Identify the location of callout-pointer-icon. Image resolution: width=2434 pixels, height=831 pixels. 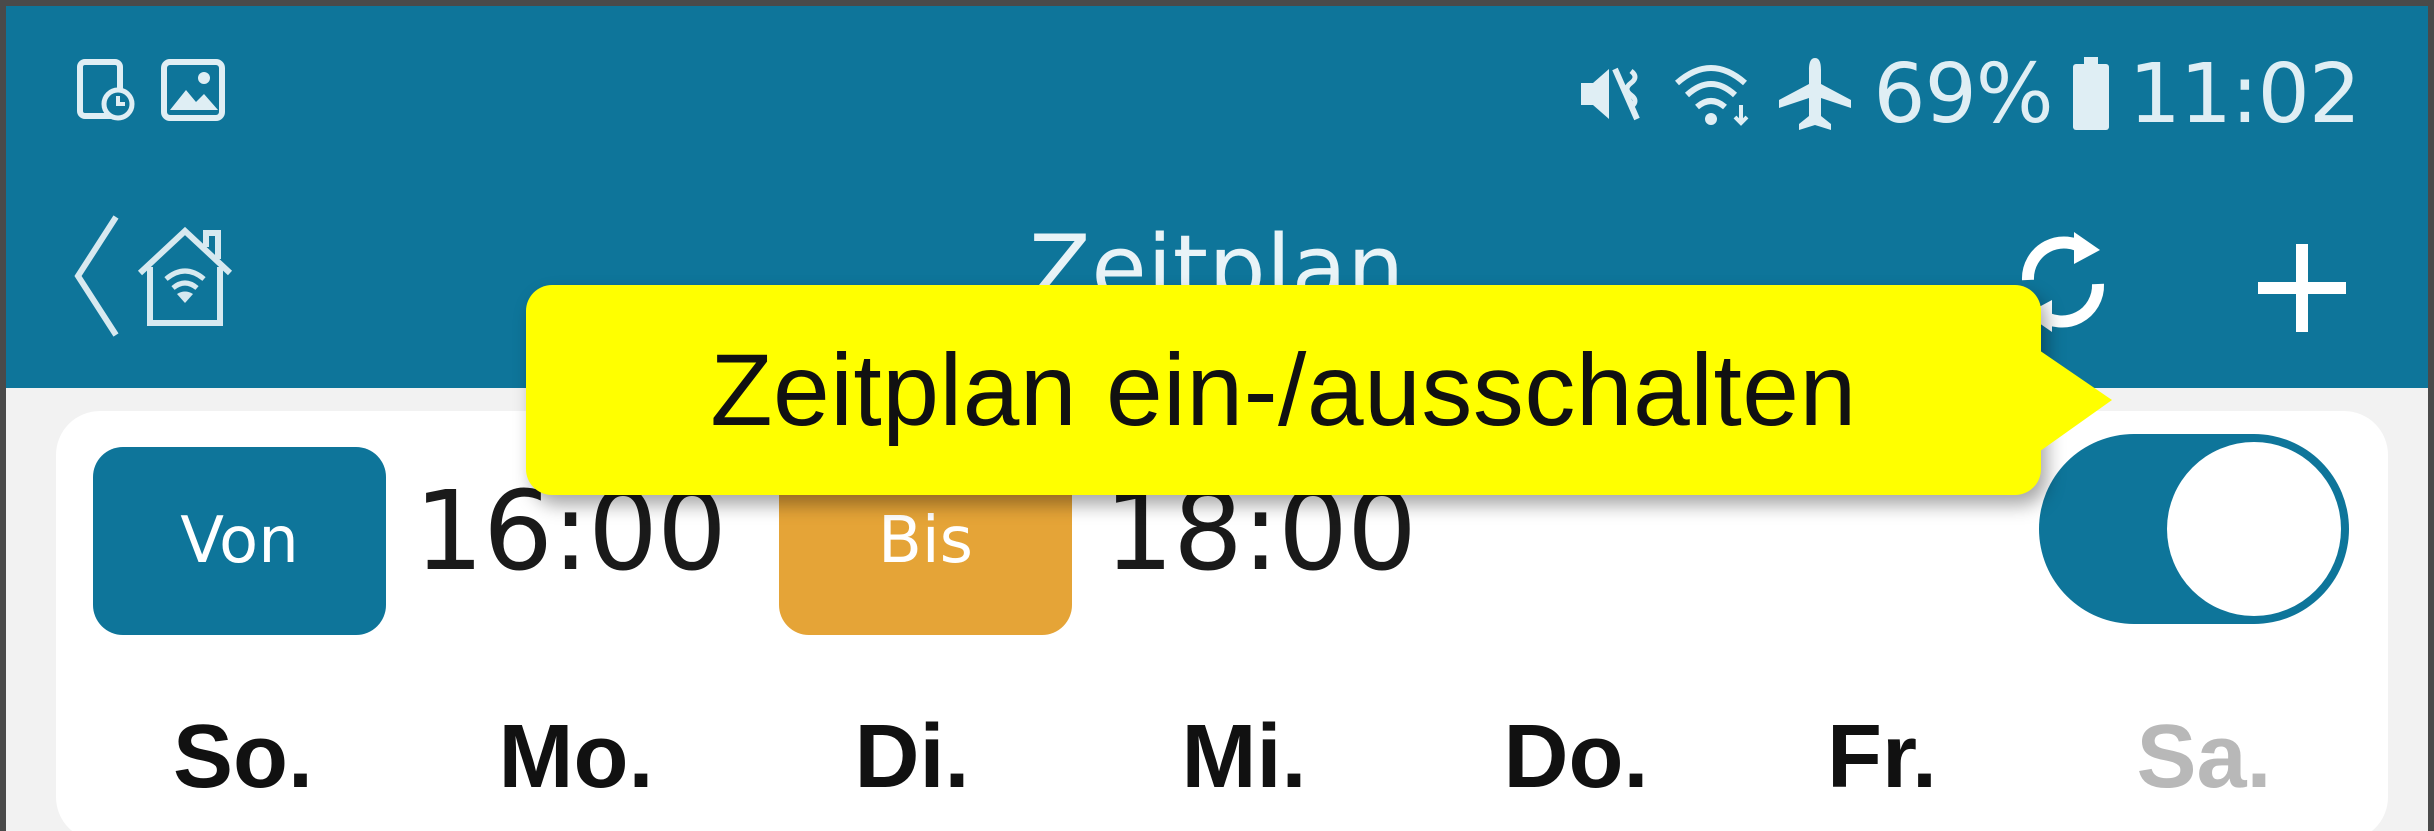
(2076, 403).